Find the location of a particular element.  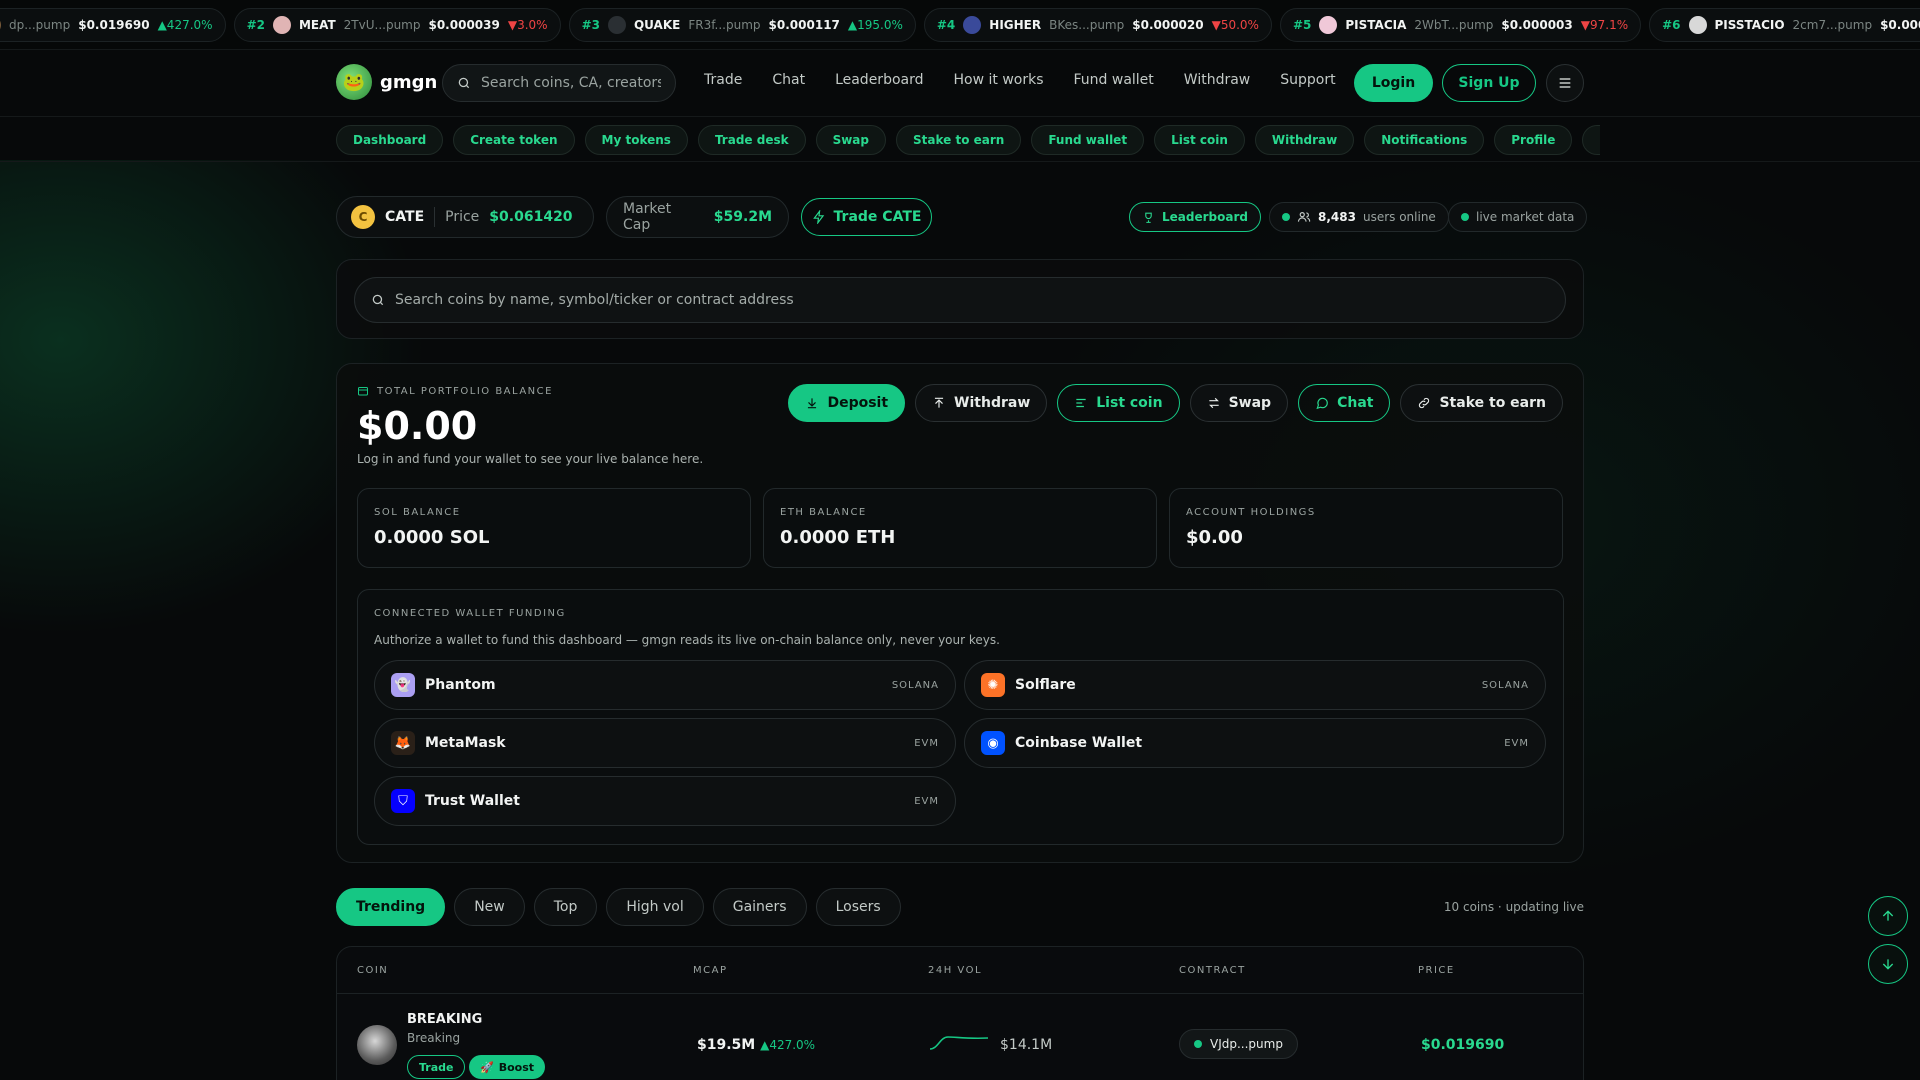

ticker-item: dp...pump $0.019690 ▲427.0% is located at coordinates (113, 24).